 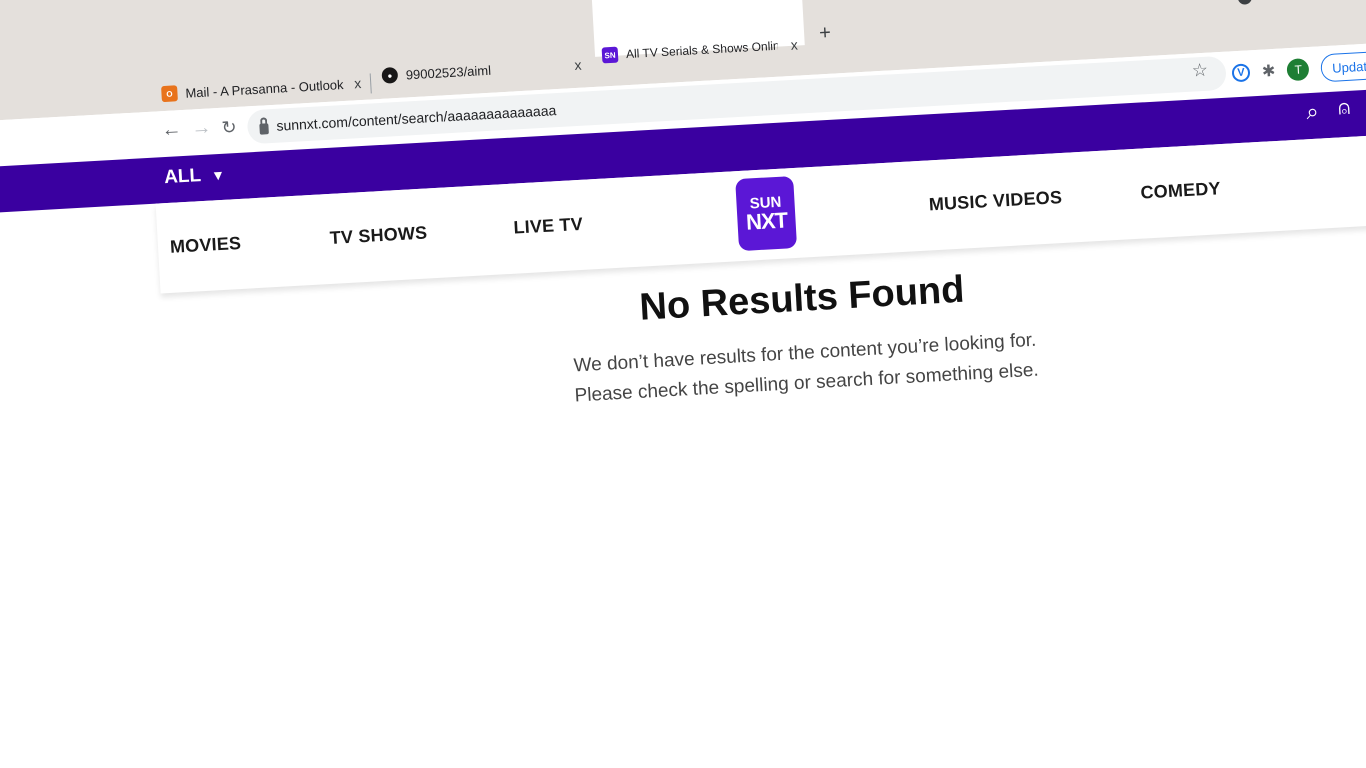 What do you see at coordinates (205, 245) in the screenshot?
I see `nav-movies: MOVIES` at bounding box center [205, 245].